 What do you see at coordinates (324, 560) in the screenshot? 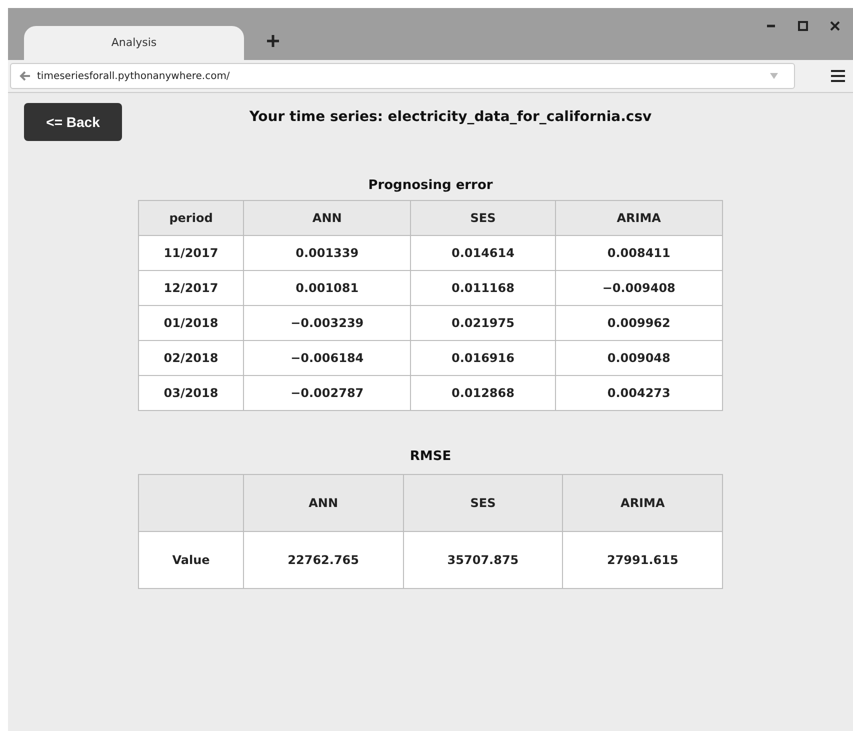
I see `table-cell: 22762.765` at bounding box center [324, 560].